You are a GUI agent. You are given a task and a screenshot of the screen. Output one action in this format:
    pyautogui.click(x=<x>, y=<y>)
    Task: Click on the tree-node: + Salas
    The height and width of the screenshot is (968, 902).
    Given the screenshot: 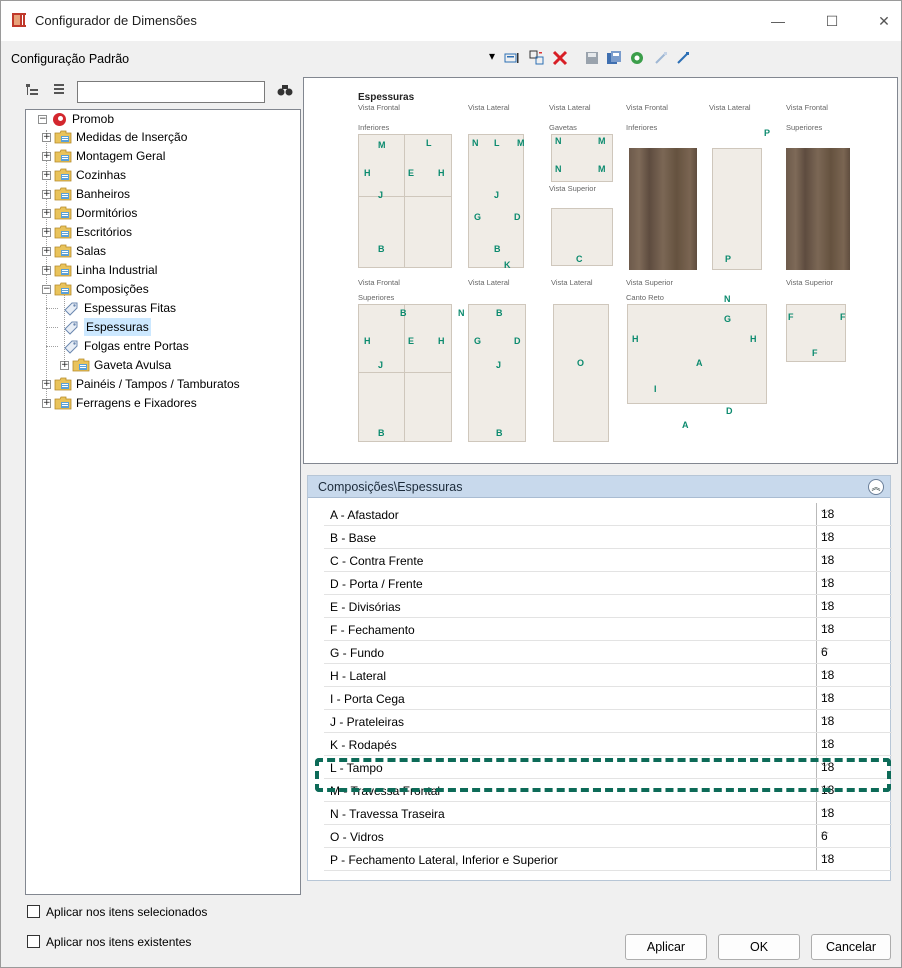 What is the action you would take?
    pyautogui.click(x=162, y=251)
    